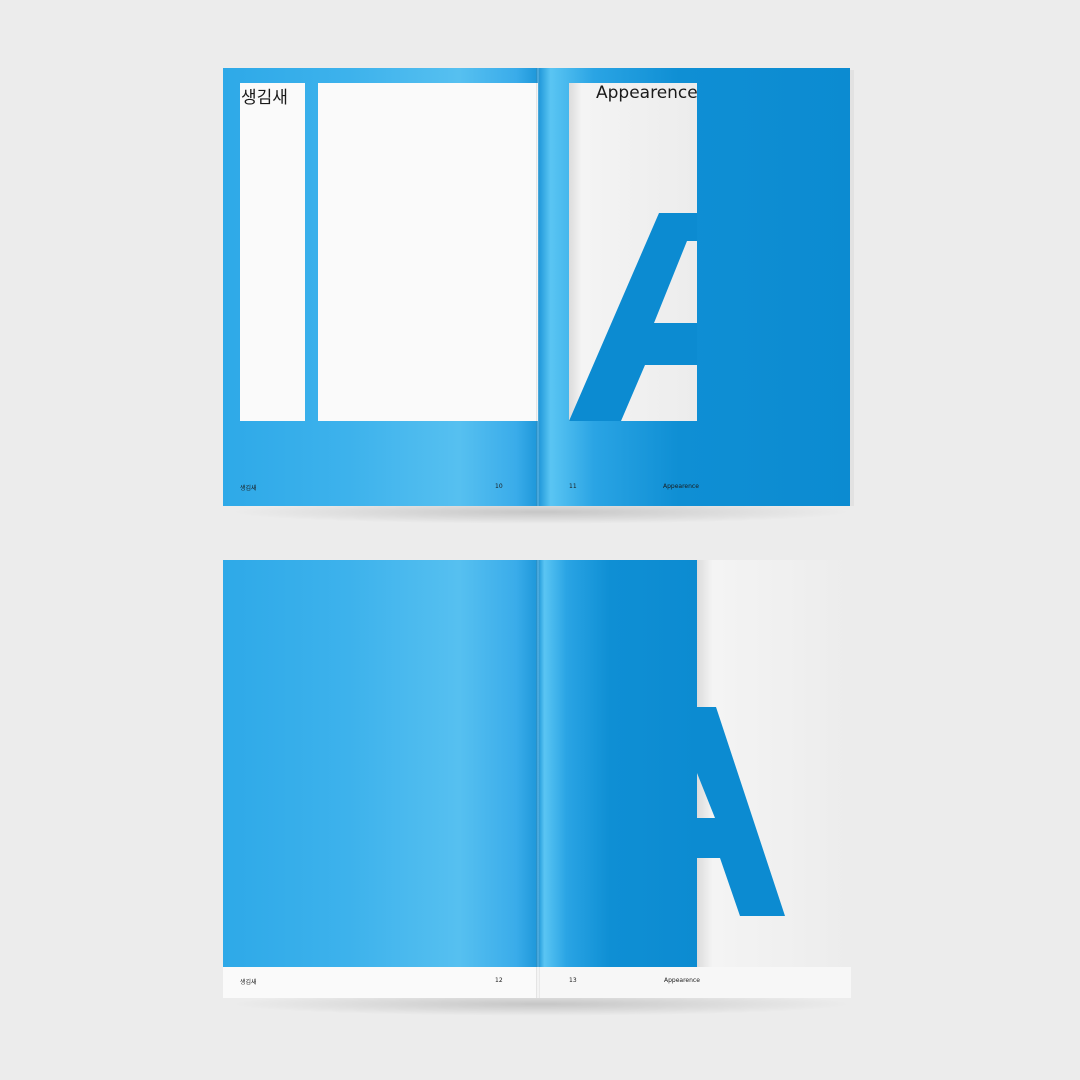  Describe the element at coordinates (538, 779) in the screenshot. I see `spine-gutter` at that location.